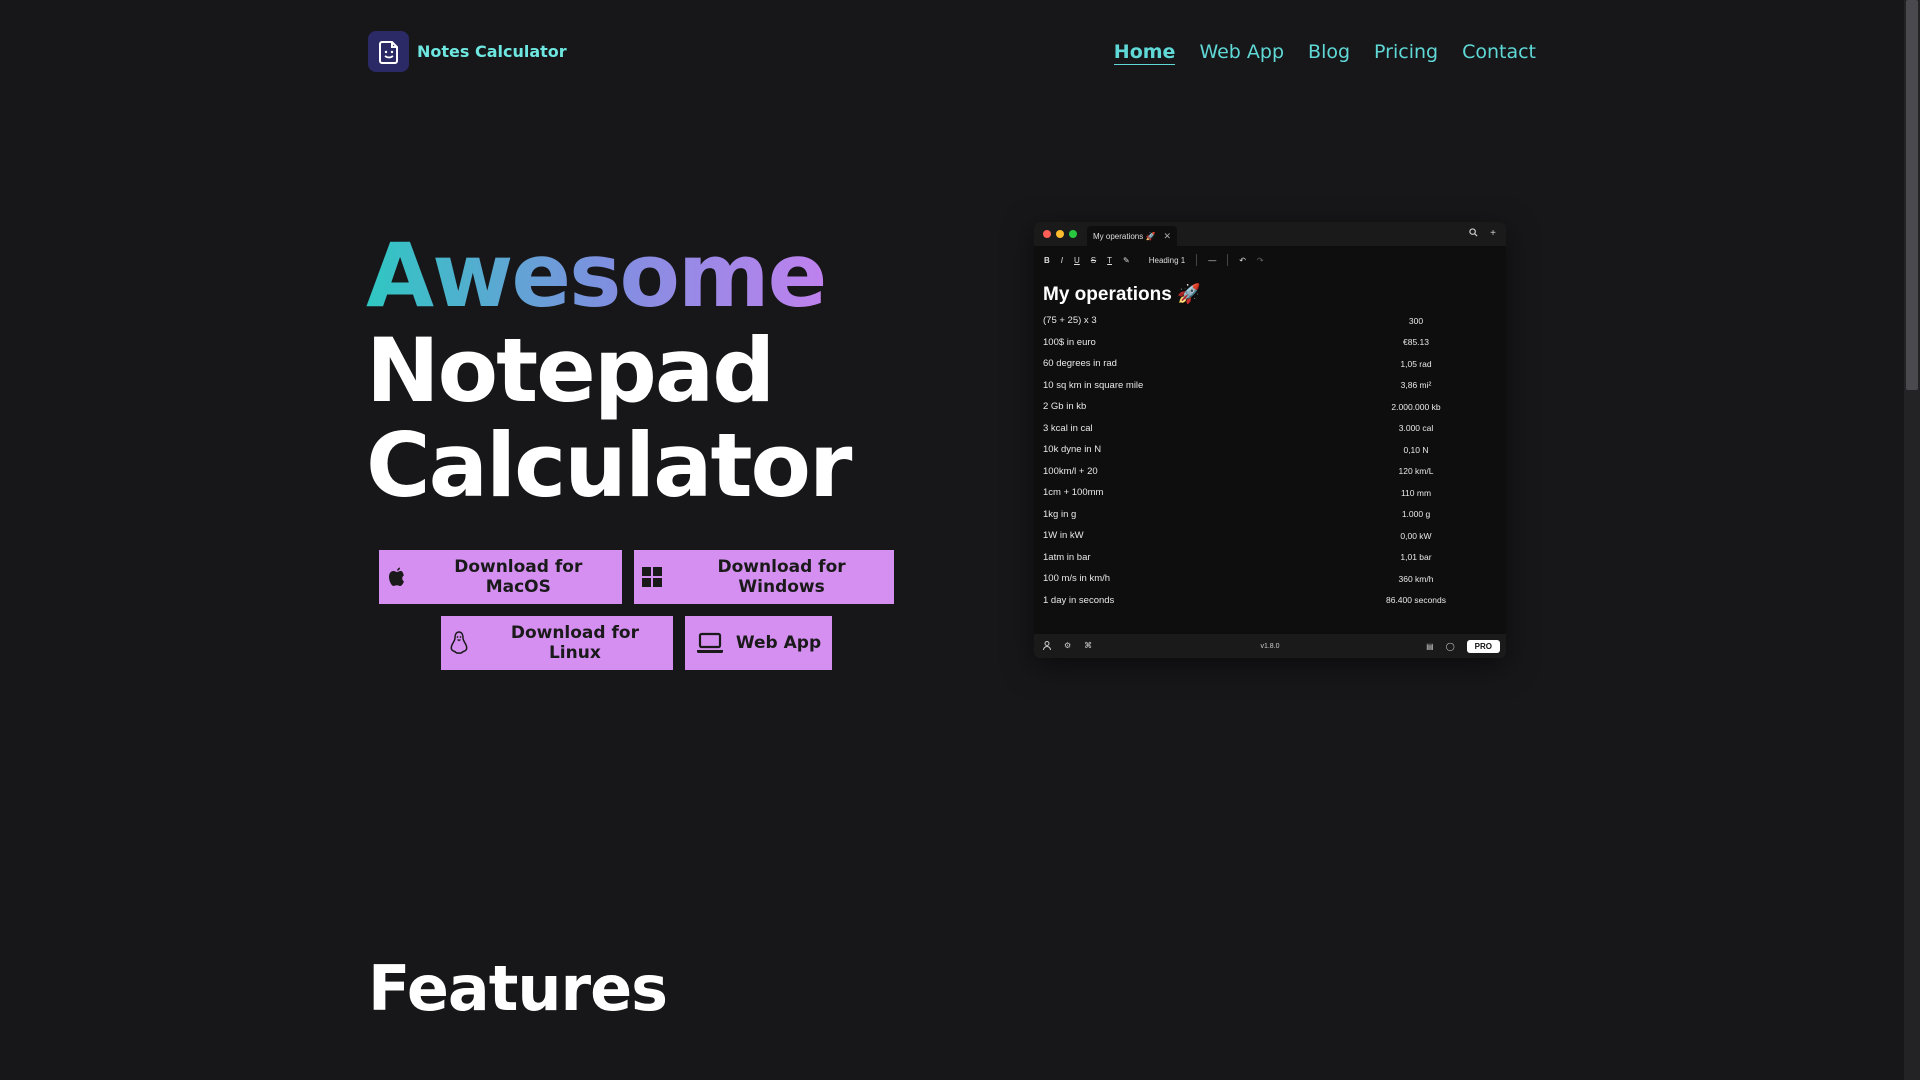  What do you see at coordinates (1067, 557) in the screenshot?
I see `calc-expression: 1atm in bar` at bounding box center [1067, 557].